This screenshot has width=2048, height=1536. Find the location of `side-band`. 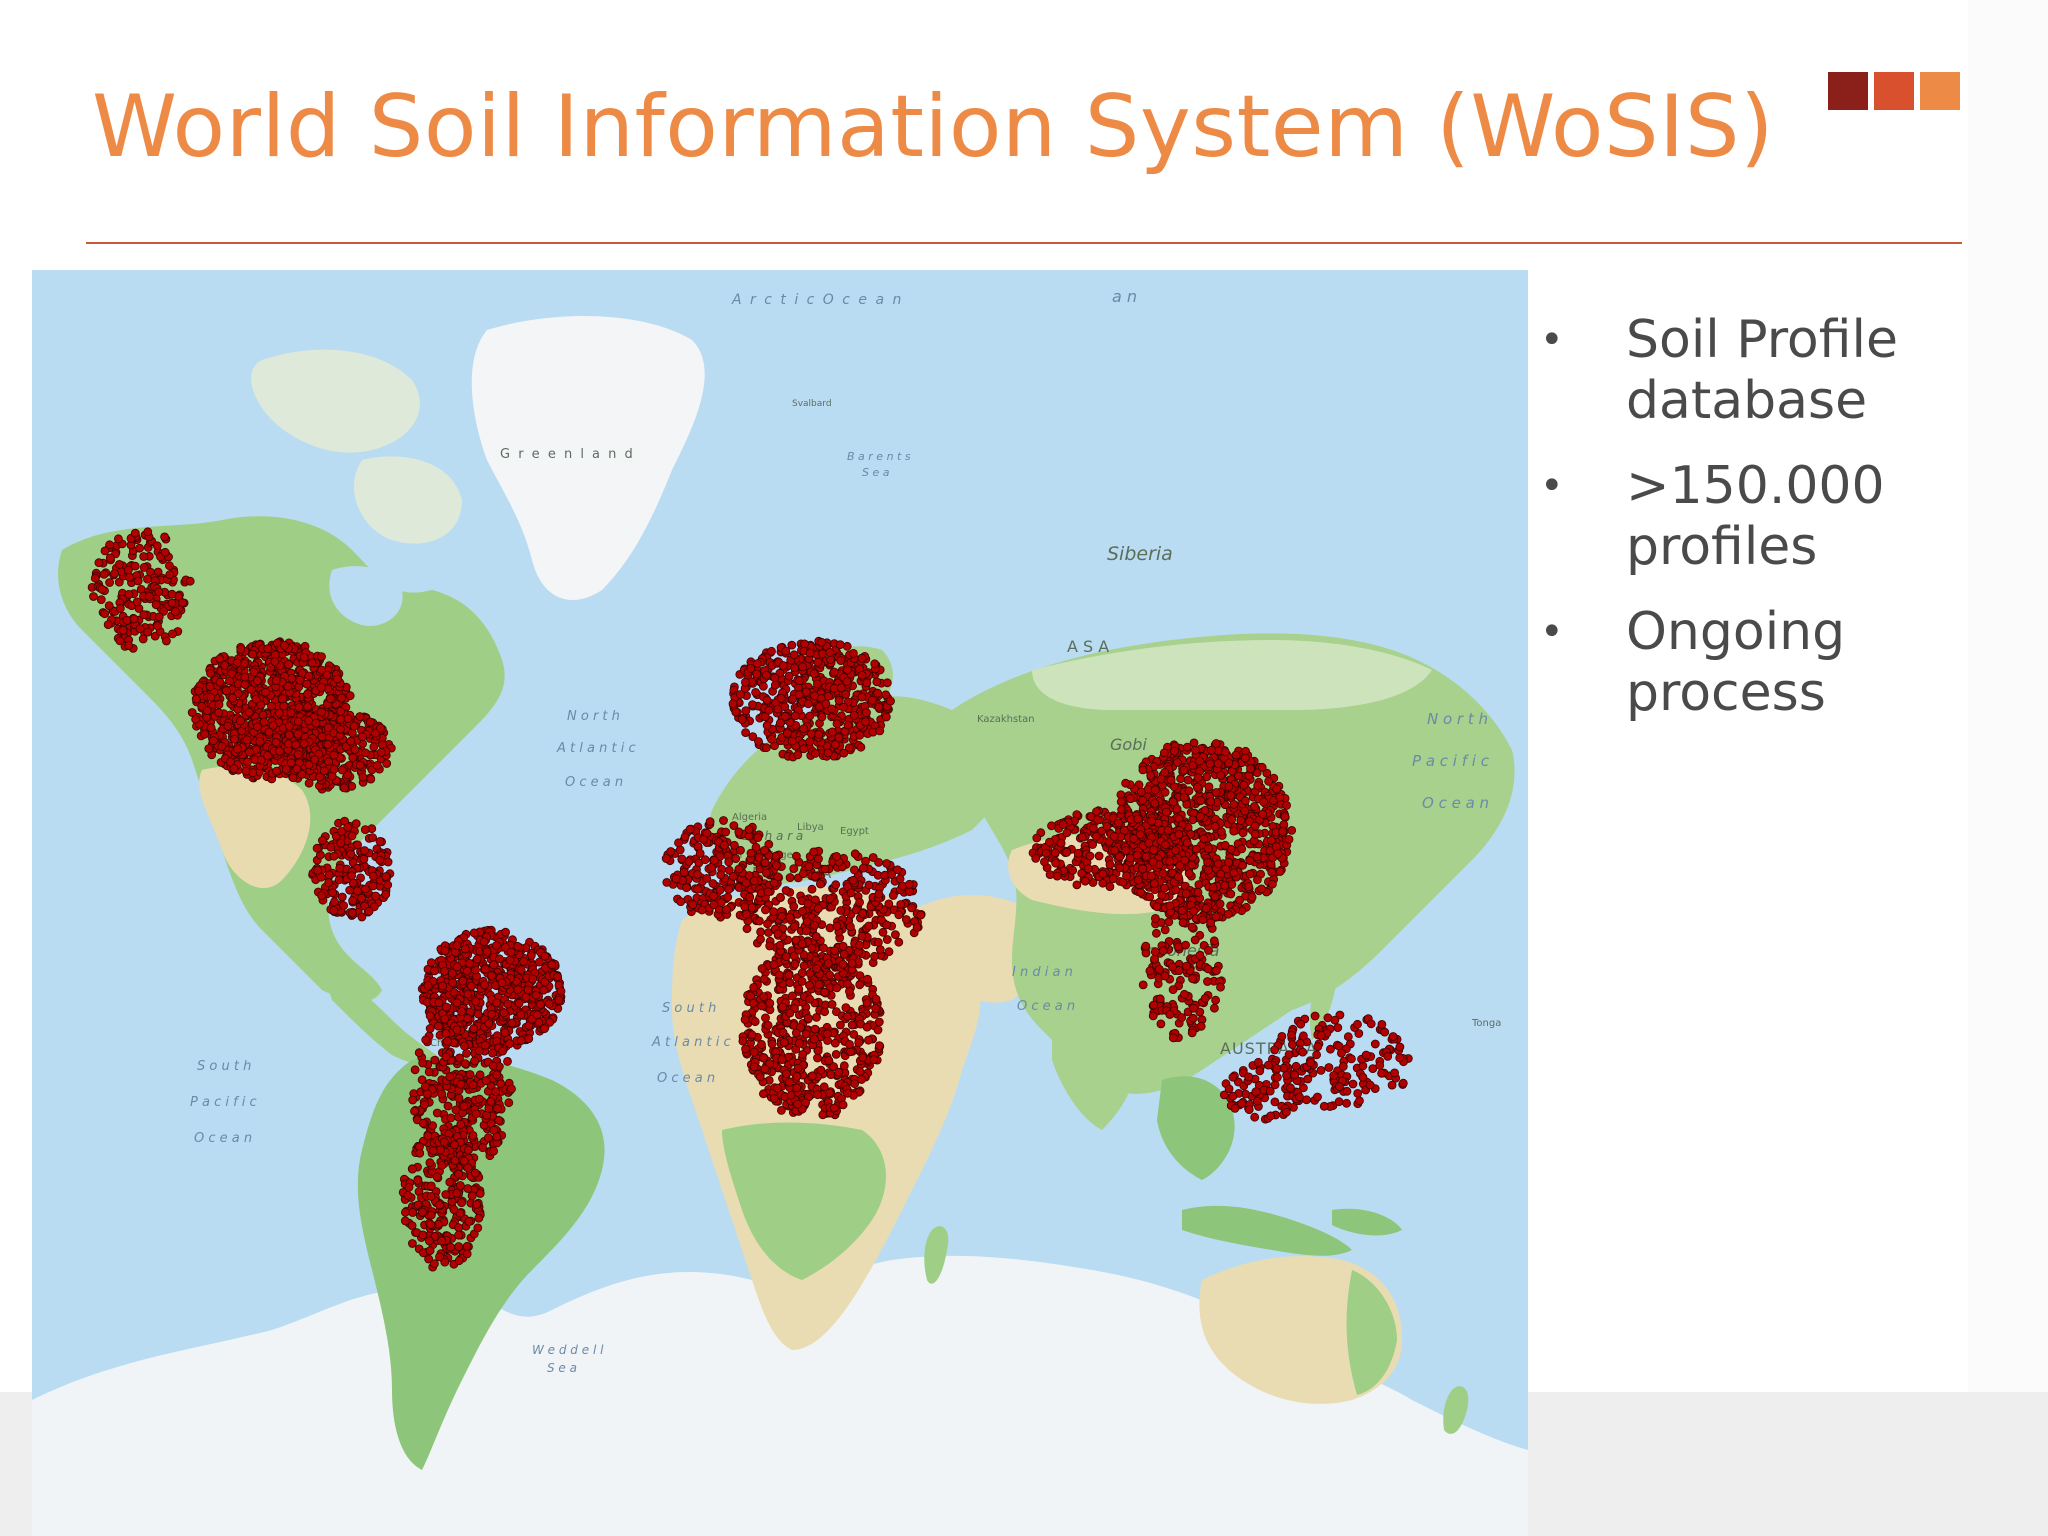

side-band is located at coordinates (2008, 696).